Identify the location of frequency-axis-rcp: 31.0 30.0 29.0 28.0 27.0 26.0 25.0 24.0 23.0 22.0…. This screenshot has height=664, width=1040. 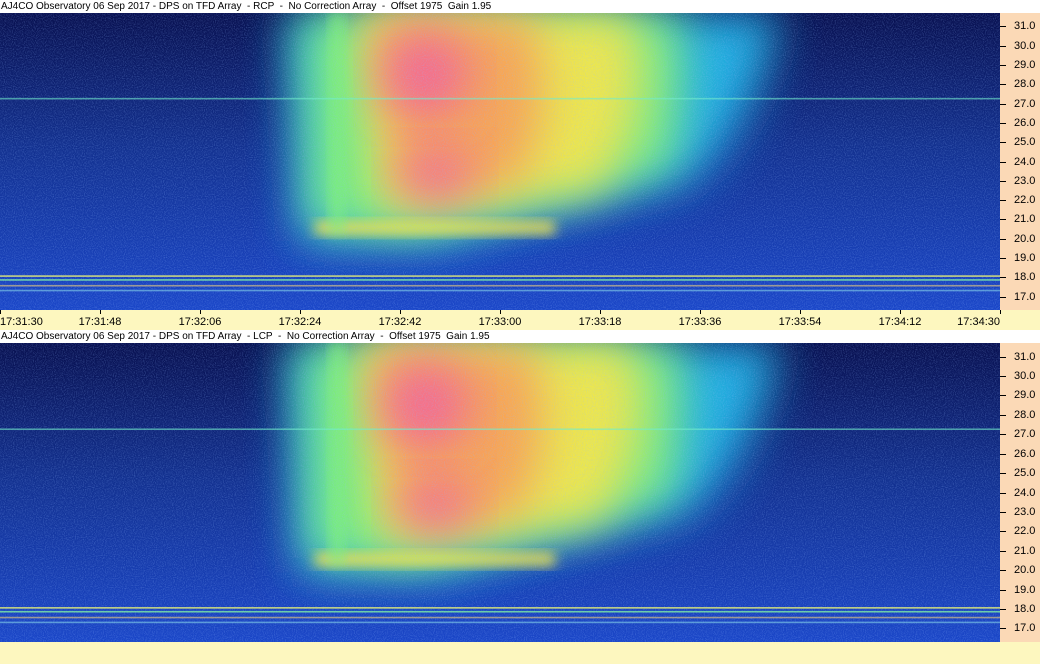
(1020, 161).